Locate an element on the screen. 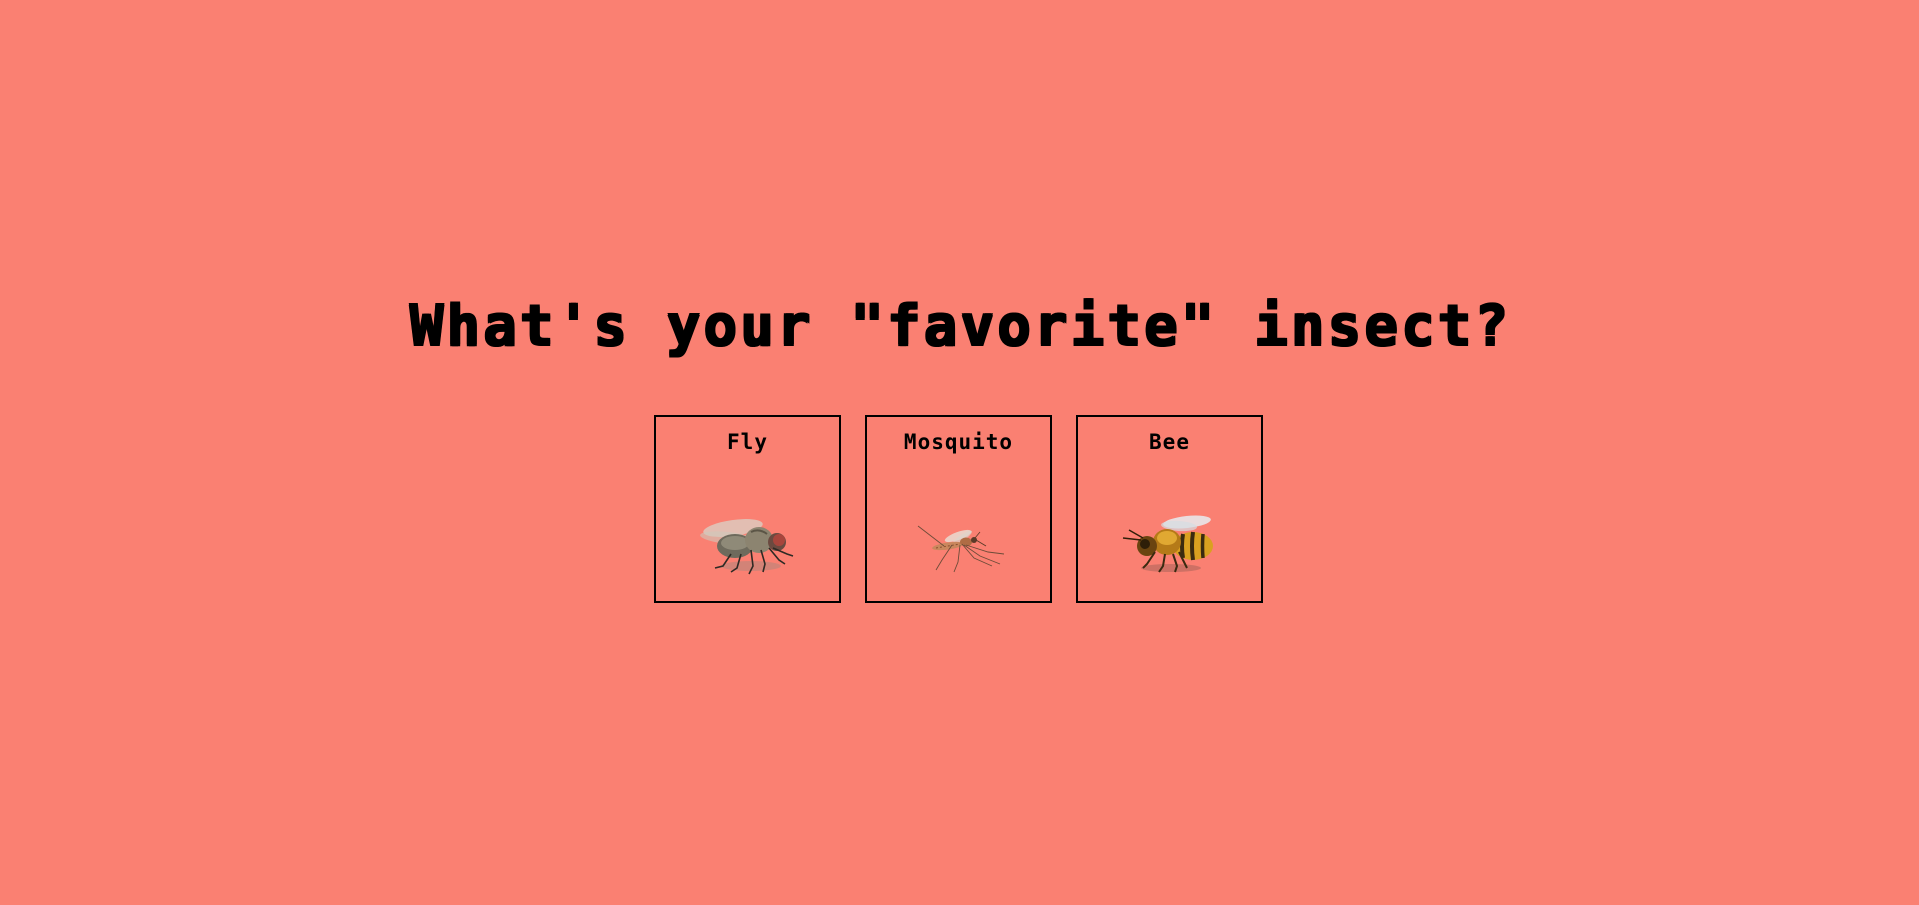 The image size is (1919, 905). choice-label-fly: Fly is located at coordinates (747, 442).